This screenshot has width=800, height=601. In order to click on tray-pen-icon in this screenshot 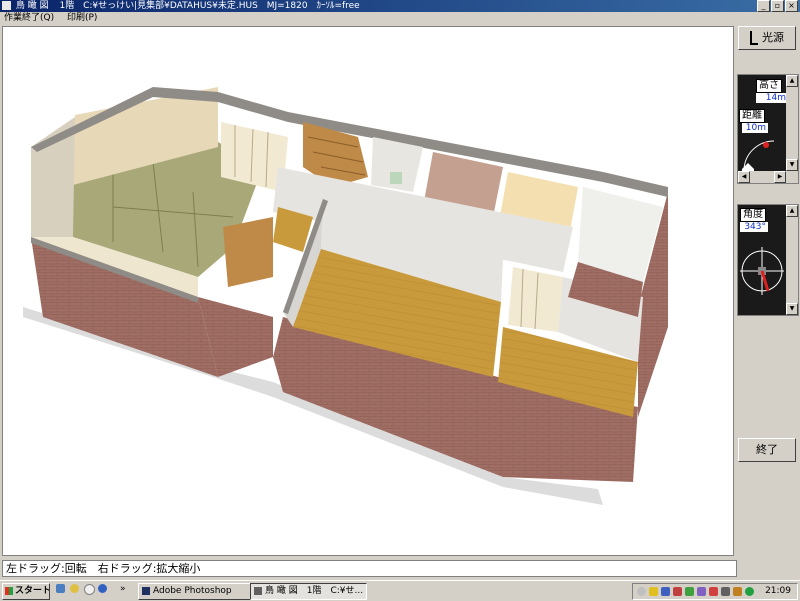, I will do `click(713, 591)`.